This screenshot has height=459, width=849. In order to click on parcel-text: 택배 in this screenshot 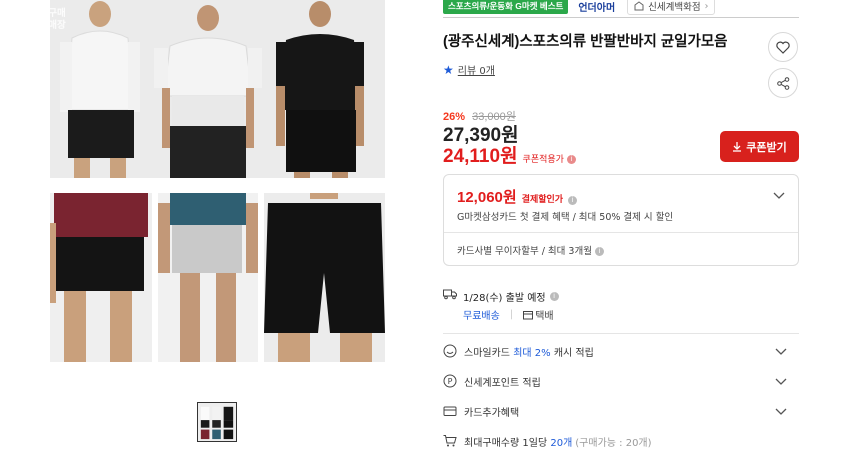, I will do `click(544, 316)`.